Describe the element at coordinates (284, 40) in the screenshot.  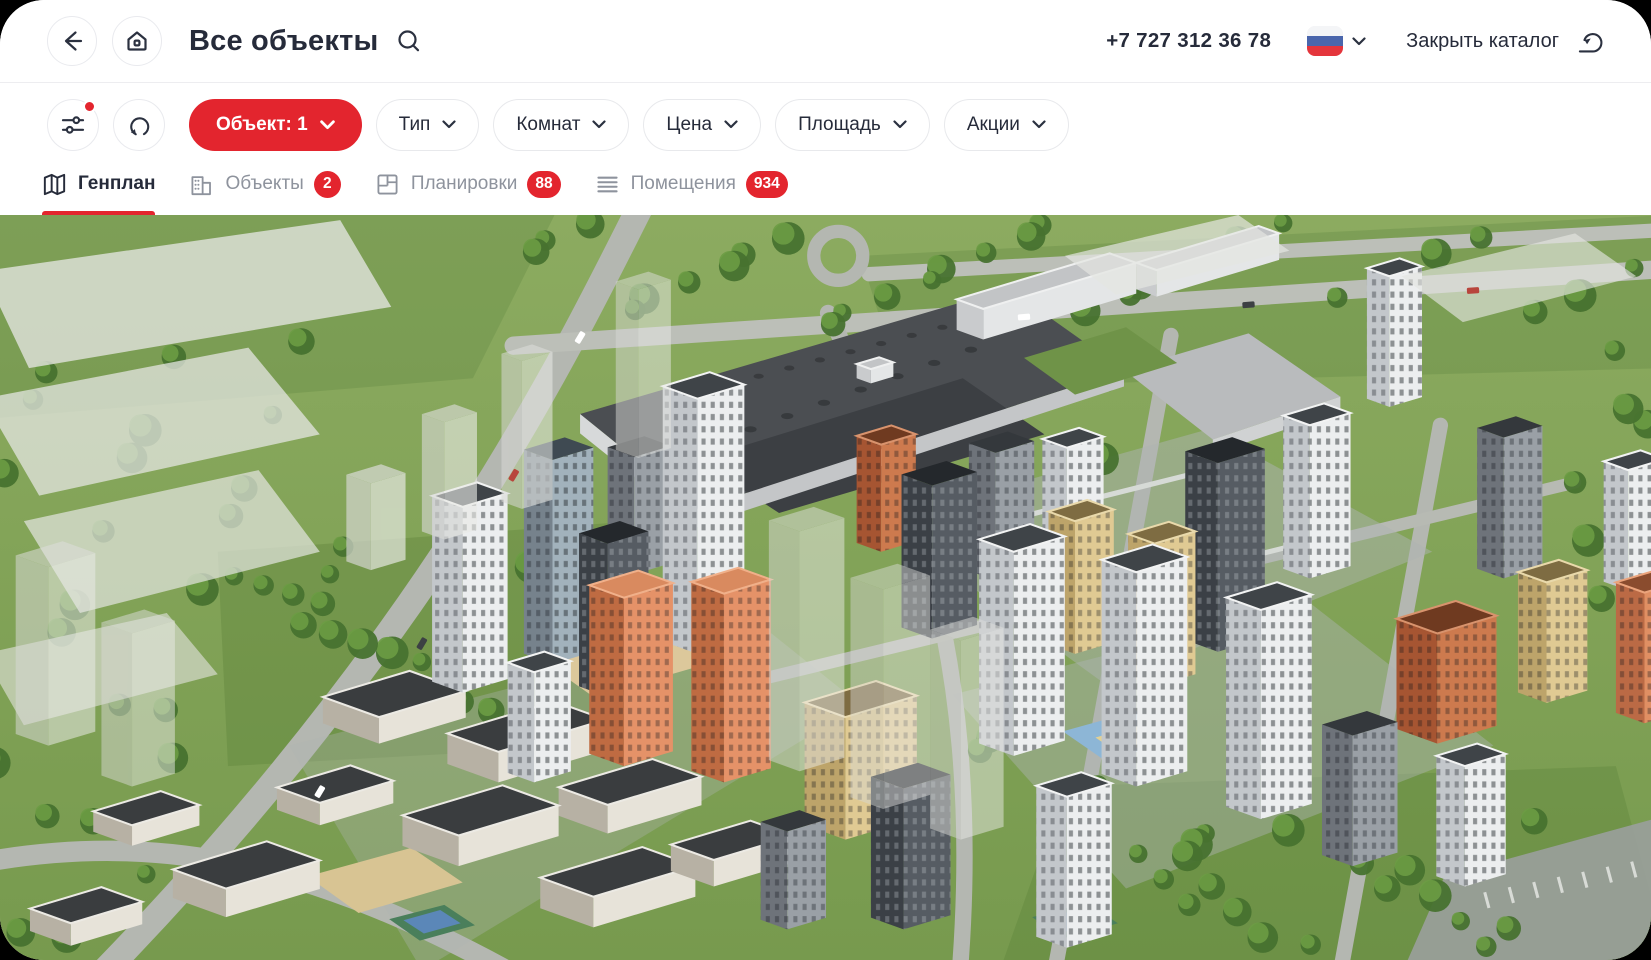
I see `page-title: Все объекты` at that location.